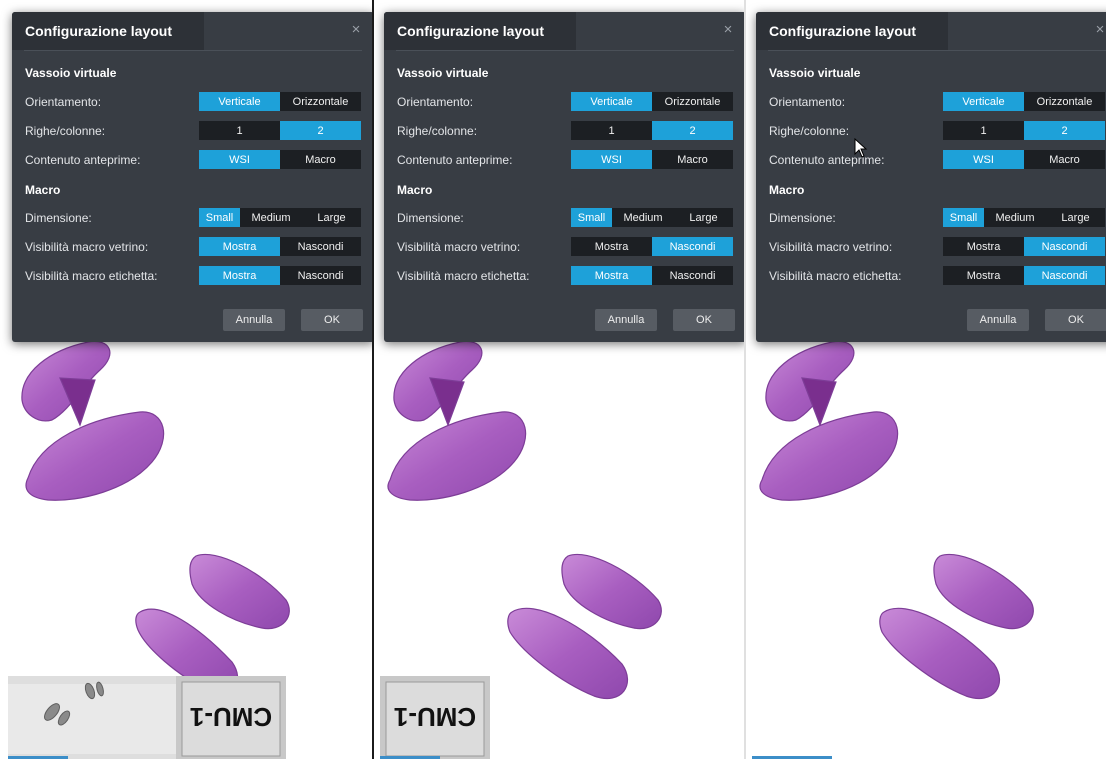 This screenshot has height=759, width=1106. What do you see at coordinates (861, 148) in the screenshot?
I see `mouse-cursor-icon` at bounding box center [861, 148].